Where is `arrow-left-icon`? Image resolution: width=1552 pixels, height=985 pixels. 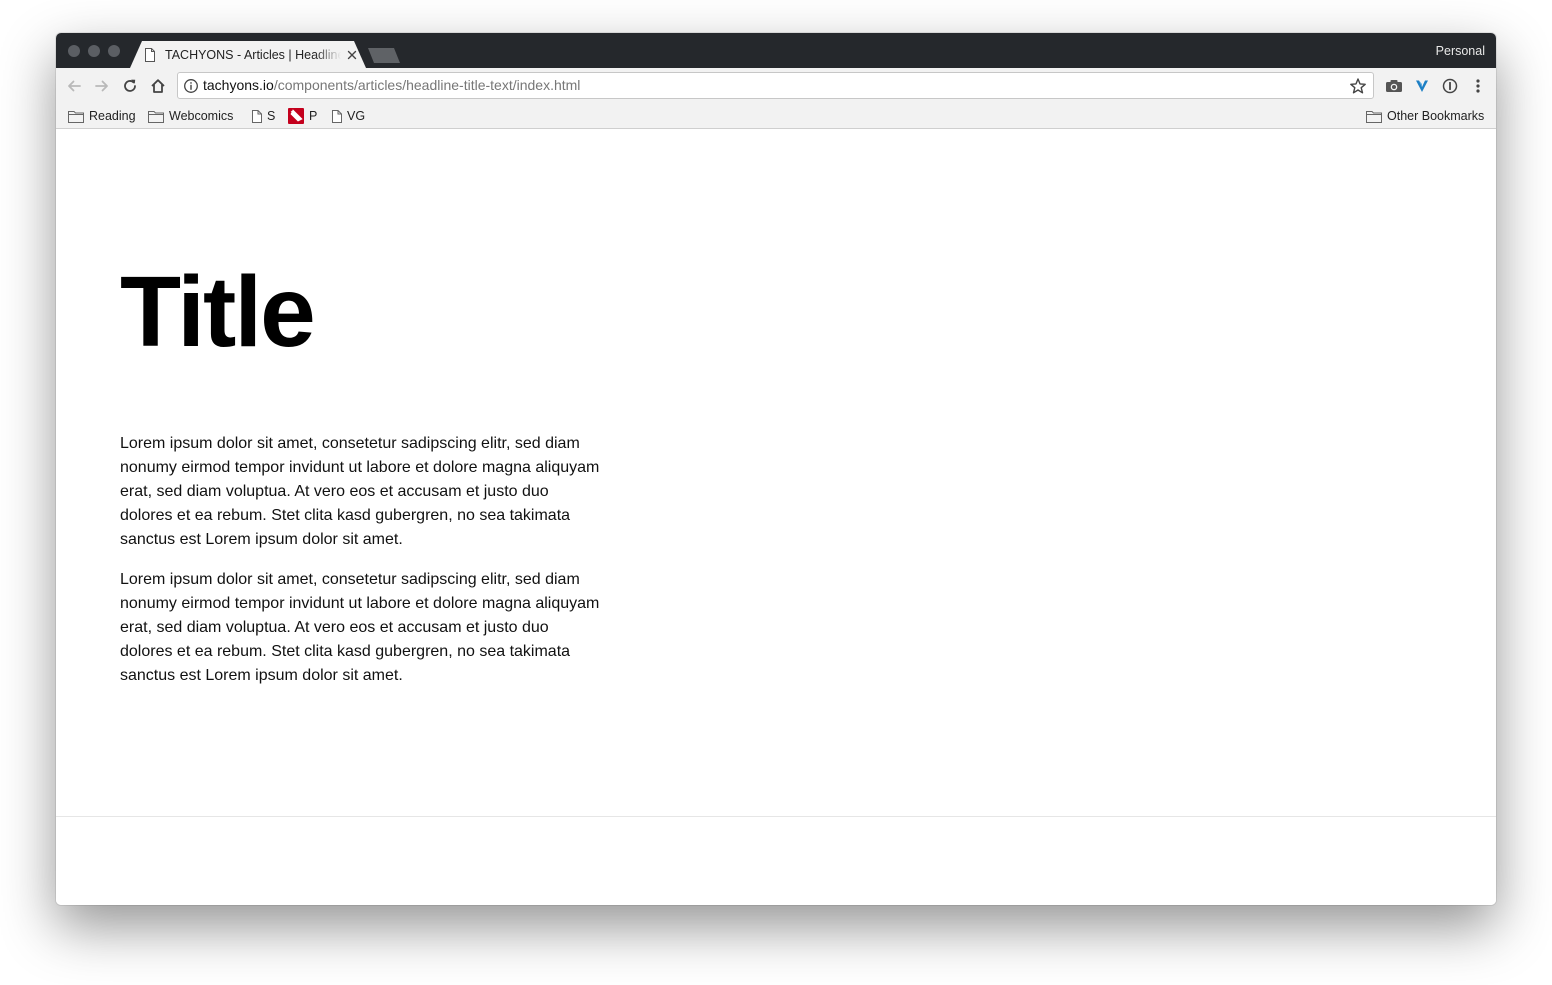
arrow-left-icon is located at coordinates (74, 86).